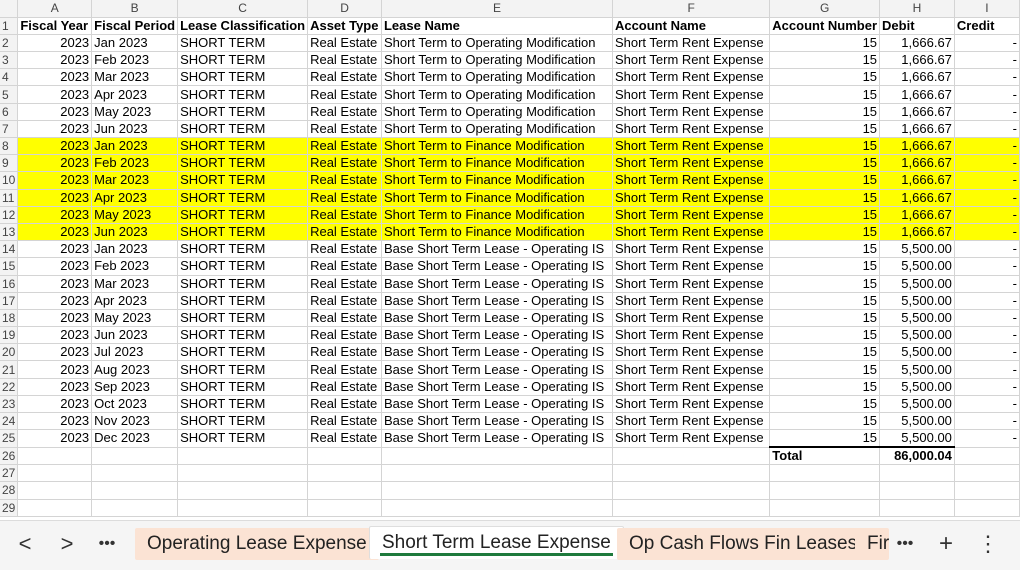  What do you see at coordinates (9, 369) in the screenshot?
I see `row-number: 21` at bounding box center [9, 369].